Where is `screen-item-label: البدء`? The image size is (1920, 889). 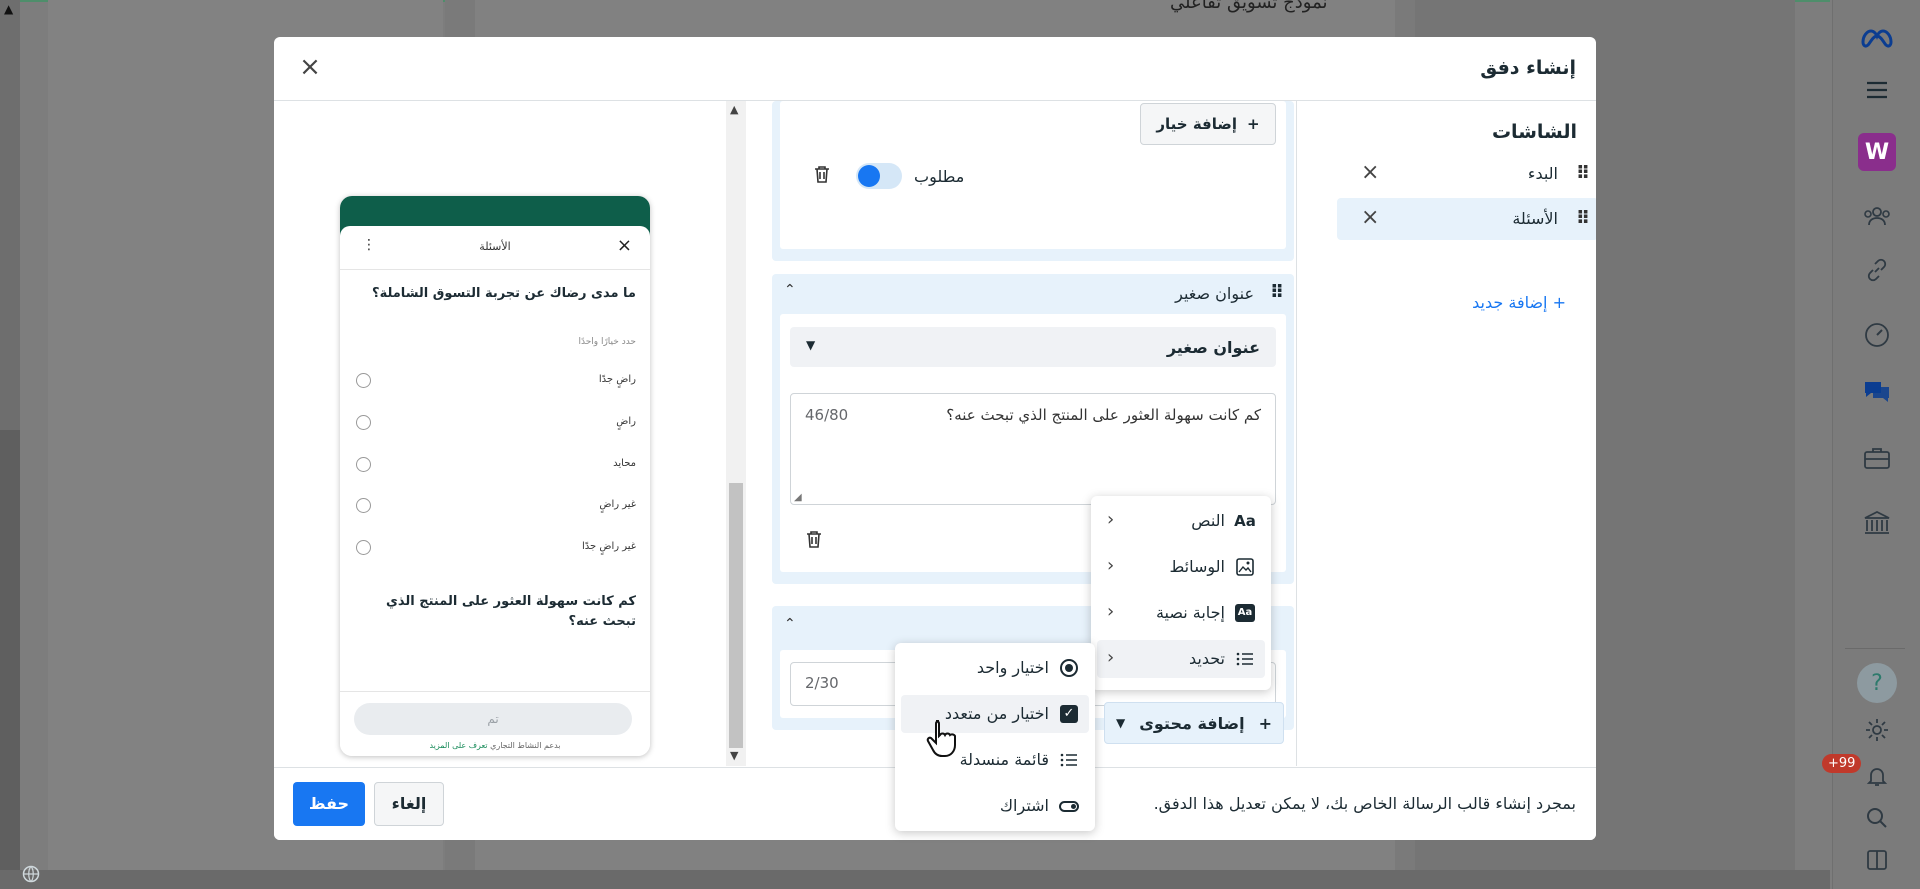 screen-item-label: البدء is located at coordinates (1542, 173).